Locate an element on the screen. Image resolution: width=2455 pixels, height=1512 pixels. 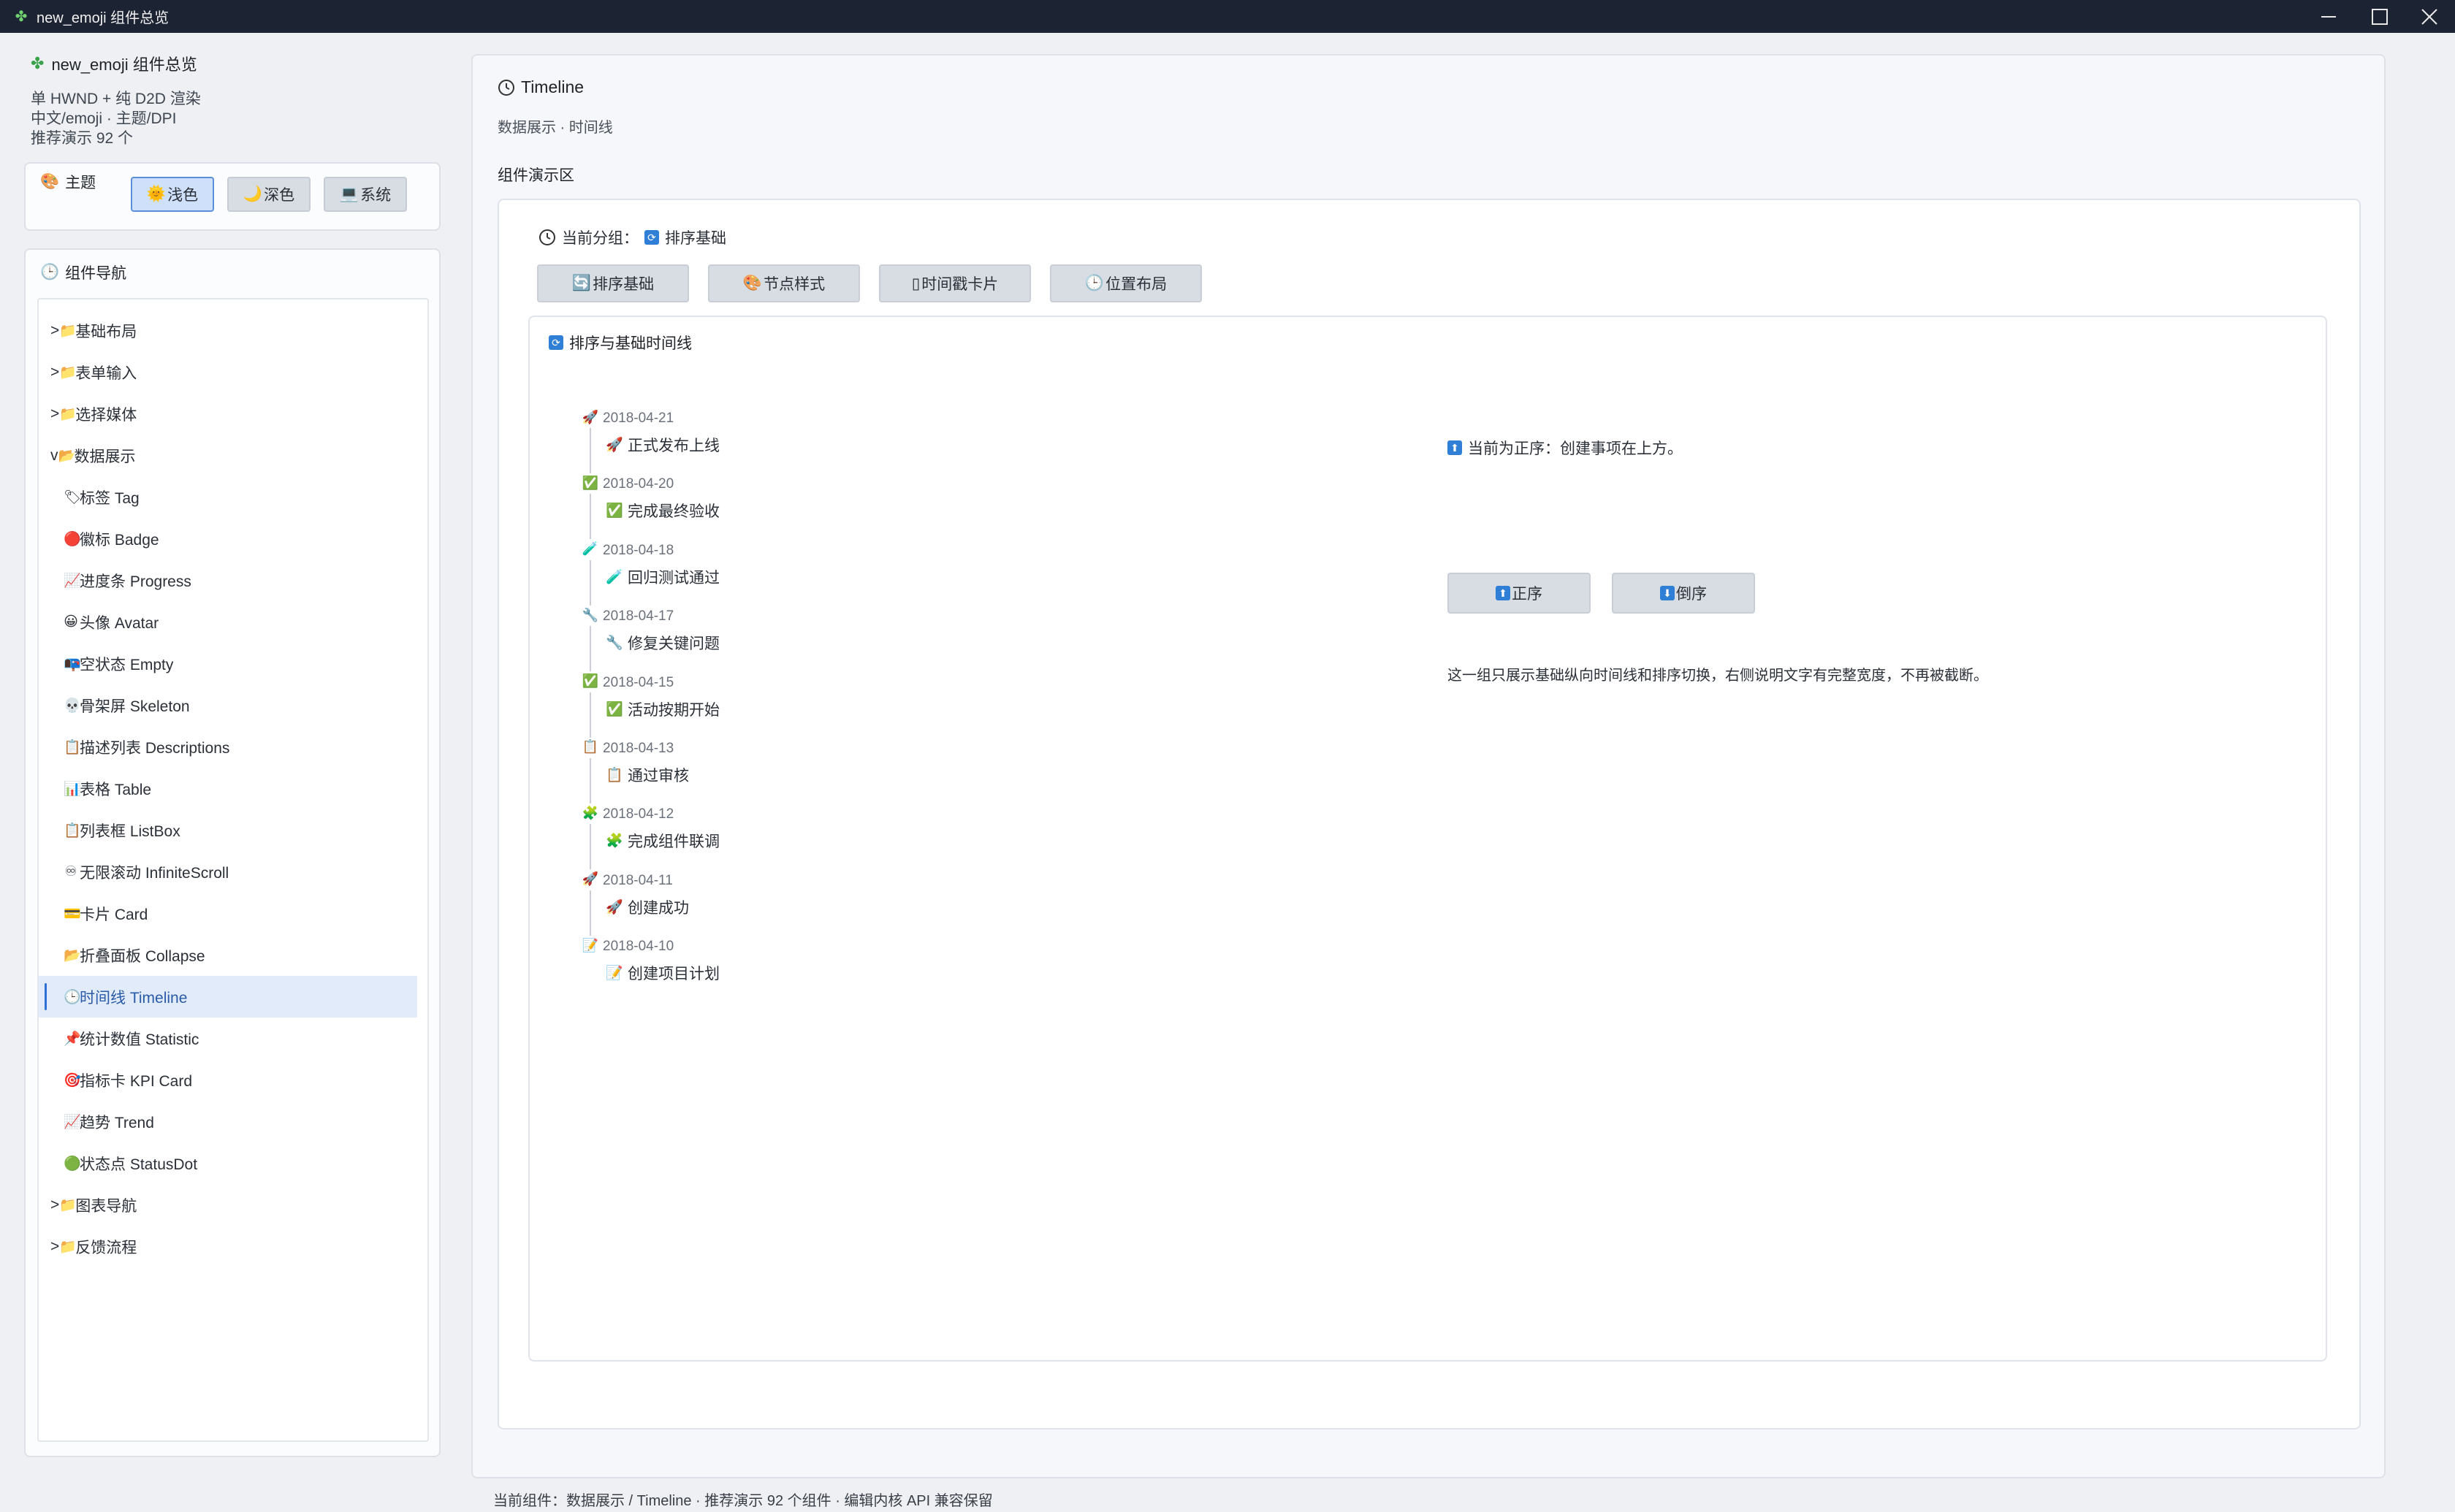
button-label: 倒序 is located at coordinates (1691, 594).